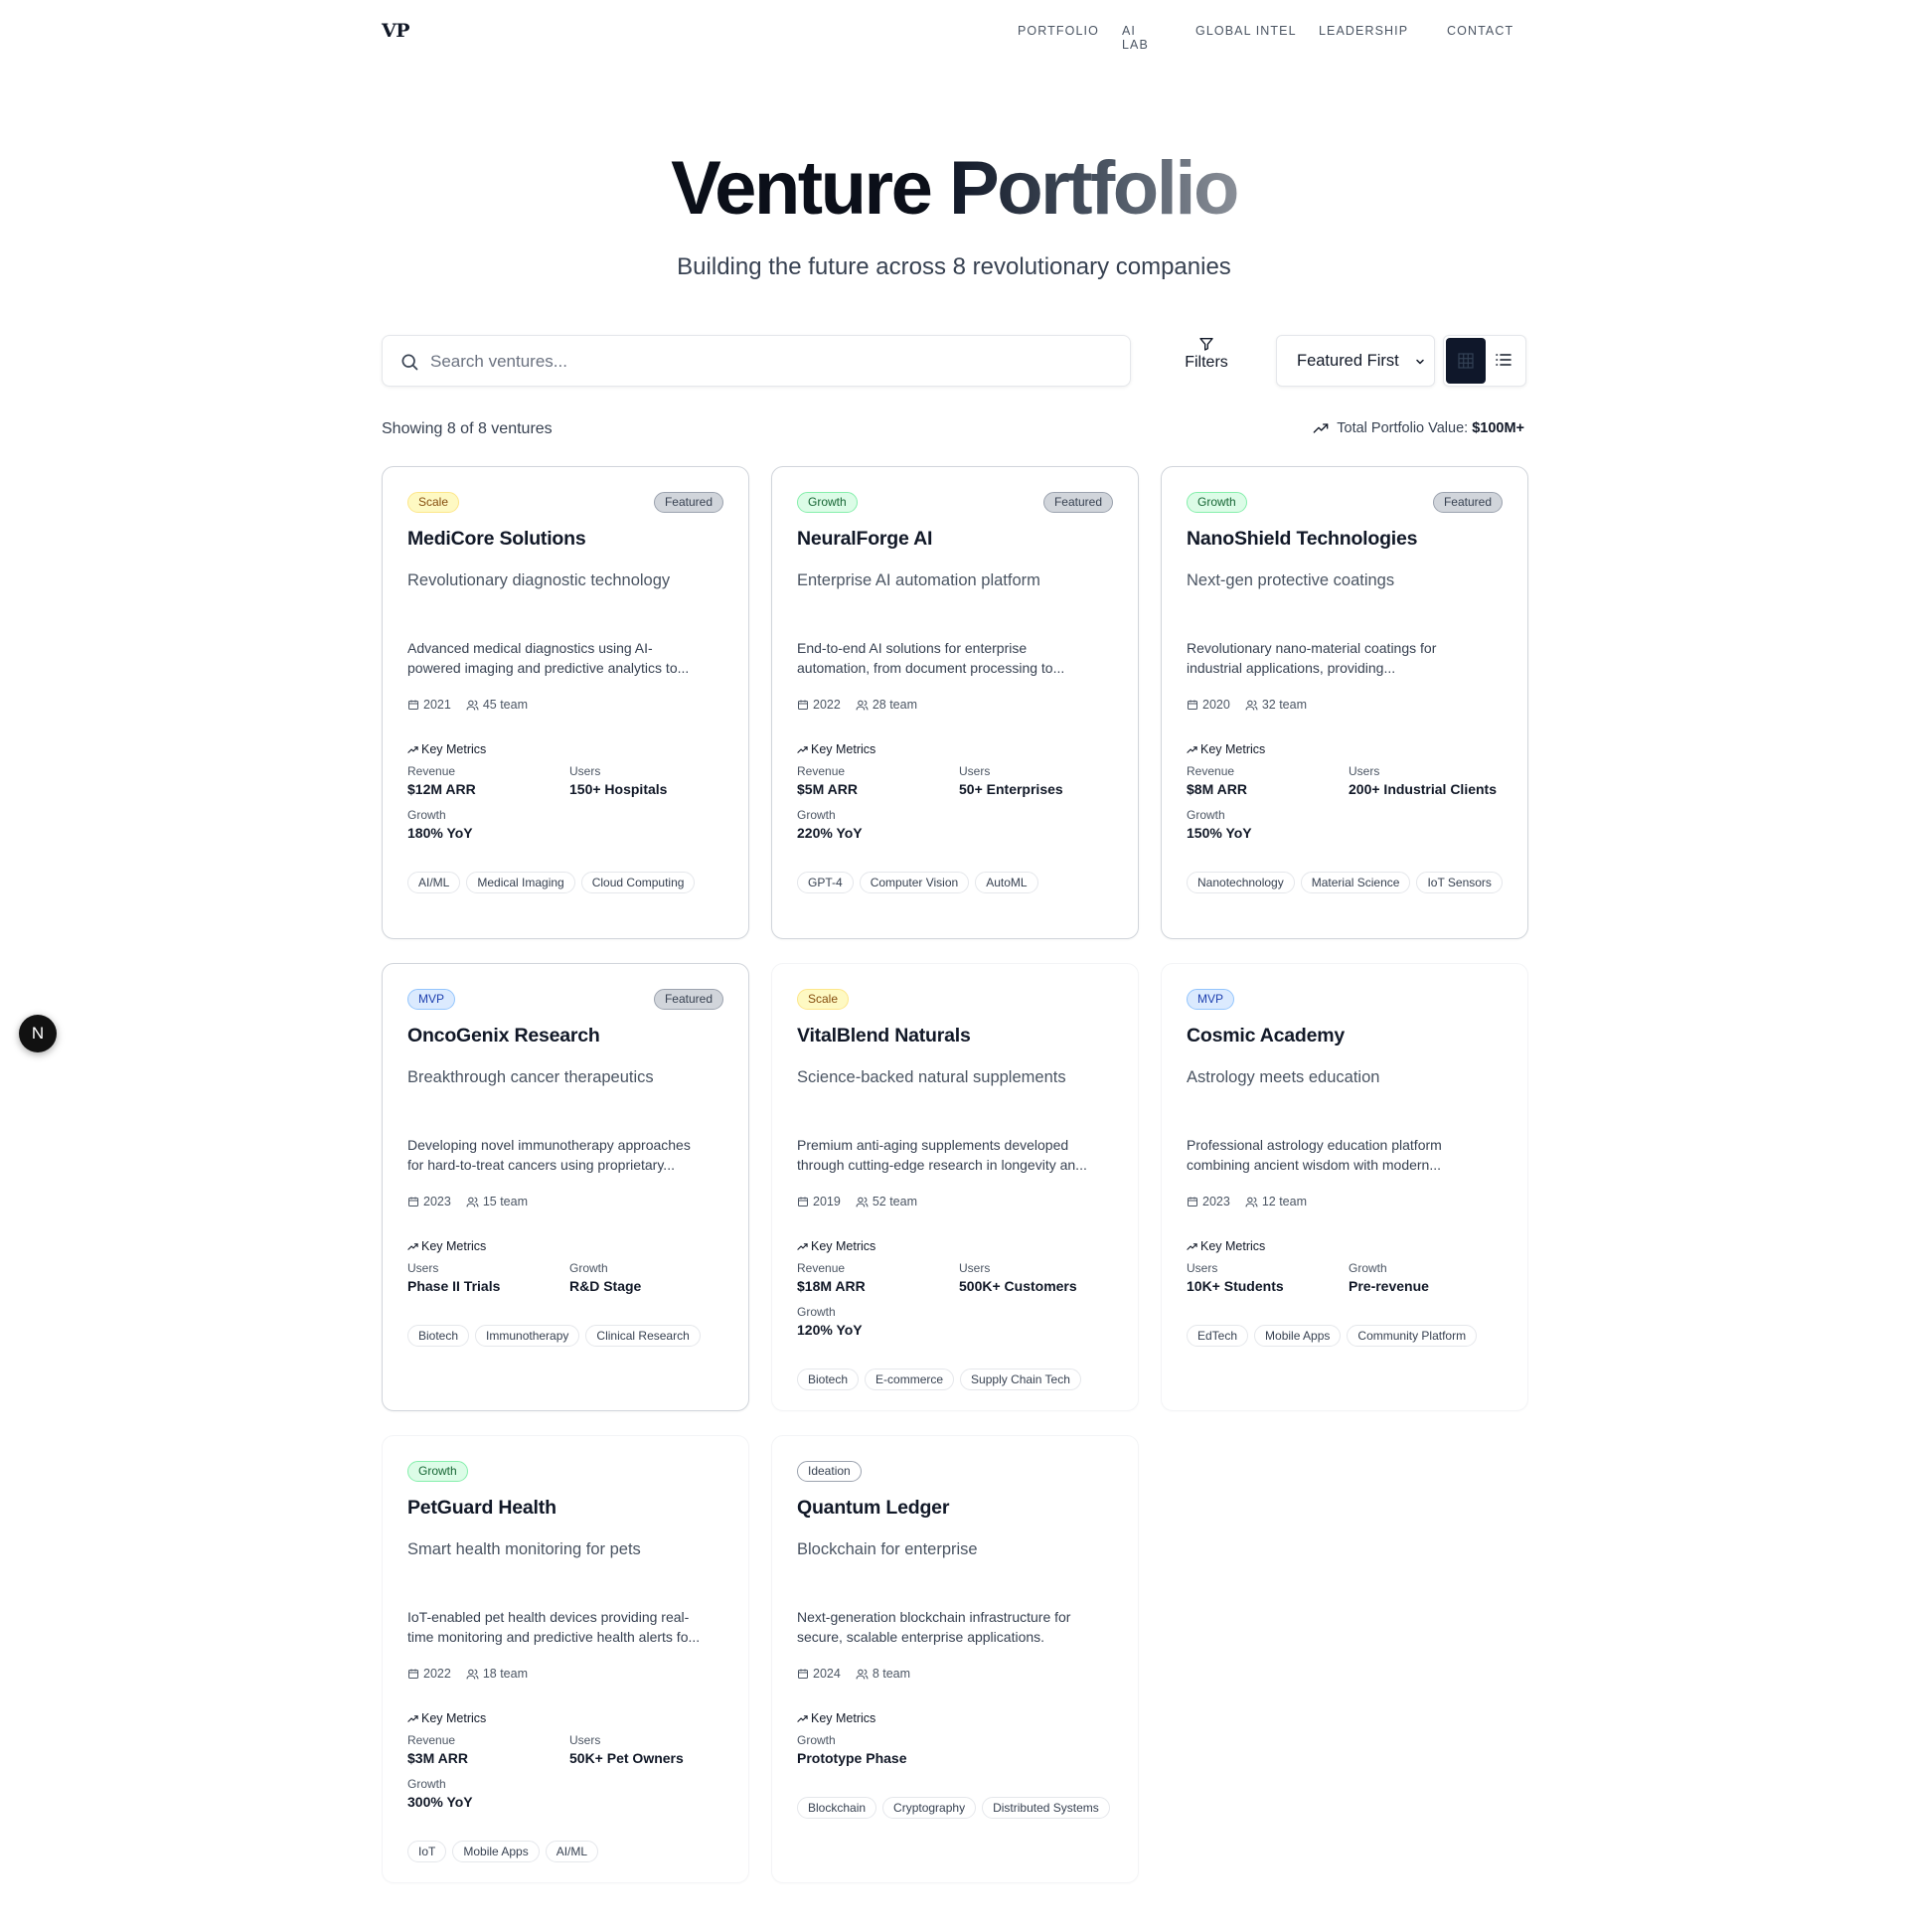  I want to click on filter-icon, so click(1206, 344).